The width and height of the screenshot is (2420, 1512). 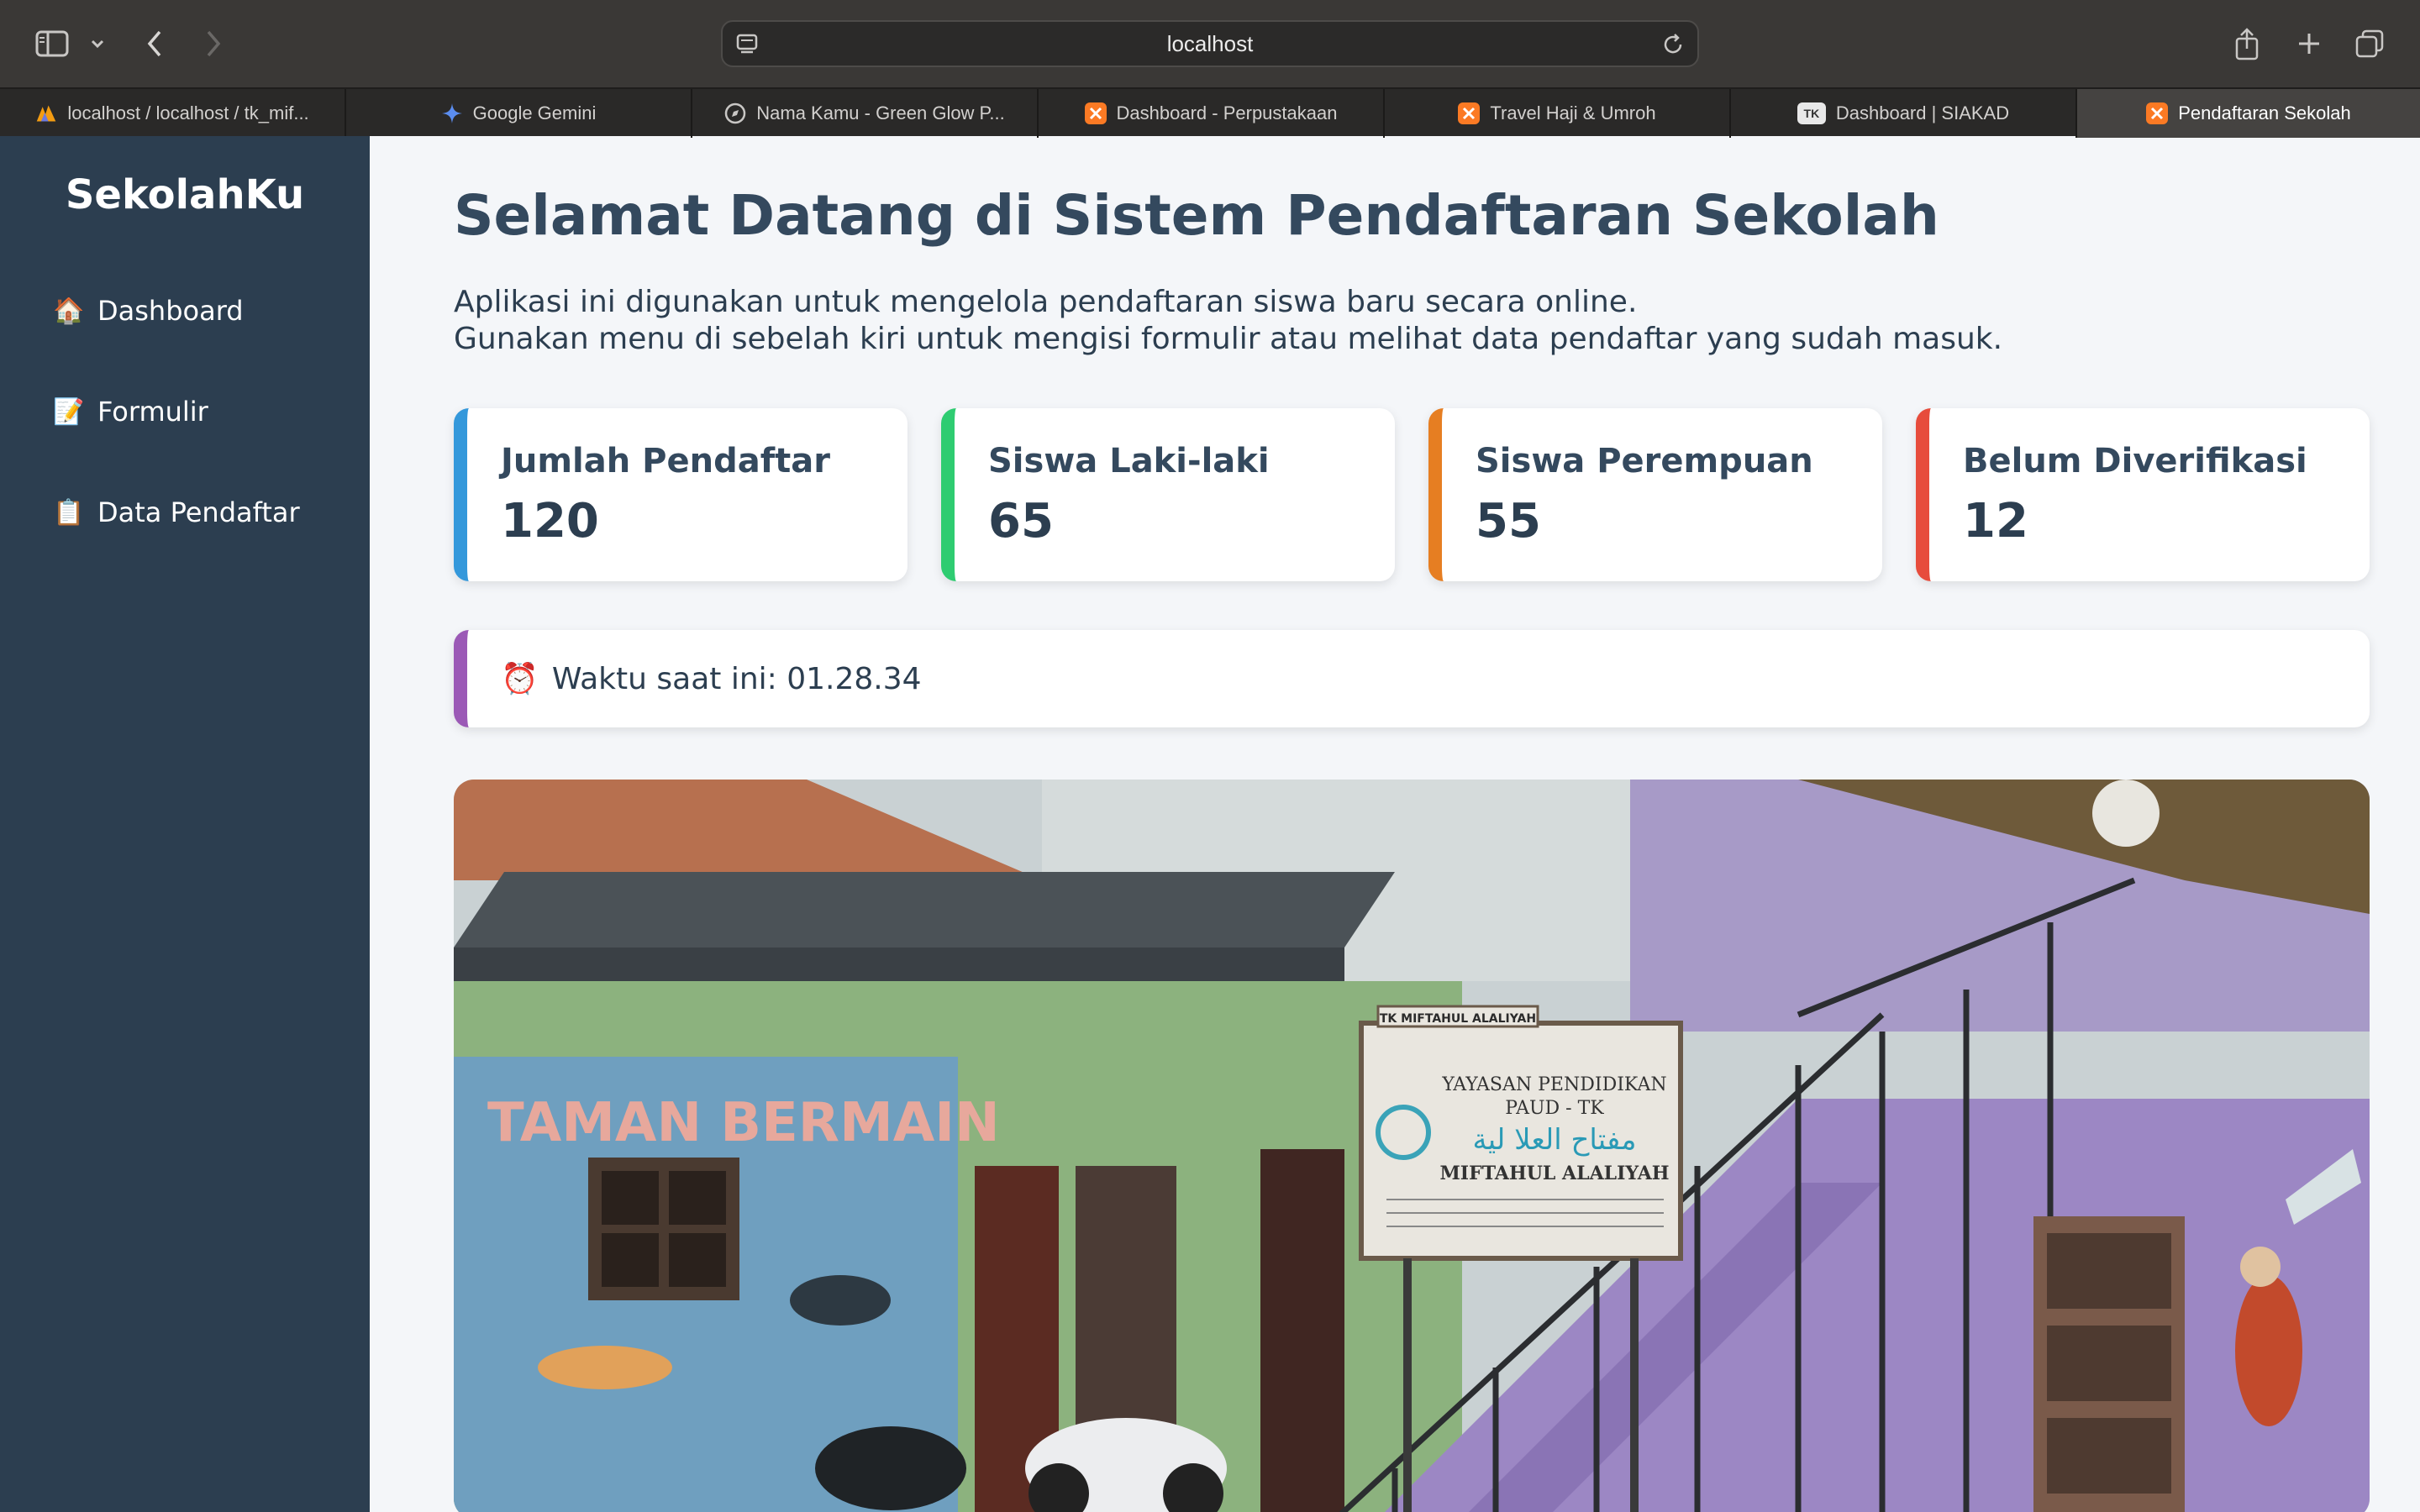 What do you see at coordinates (1412, 678) in the screenshot?
I see `clock-box: ⏰ Waktu saat ini: 01.28.34` at bounding box center [1412, 678].